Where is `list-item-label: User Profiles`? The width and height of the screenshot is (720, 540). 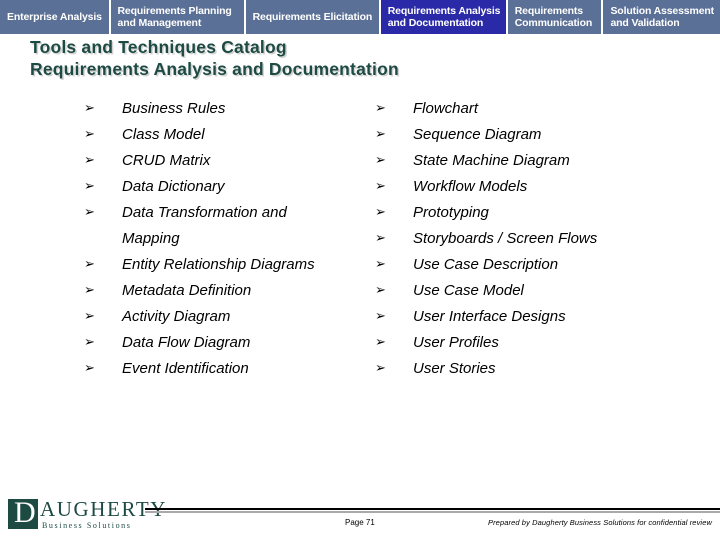
list-item-label: User Profiles is located at coordinates (456, 342).